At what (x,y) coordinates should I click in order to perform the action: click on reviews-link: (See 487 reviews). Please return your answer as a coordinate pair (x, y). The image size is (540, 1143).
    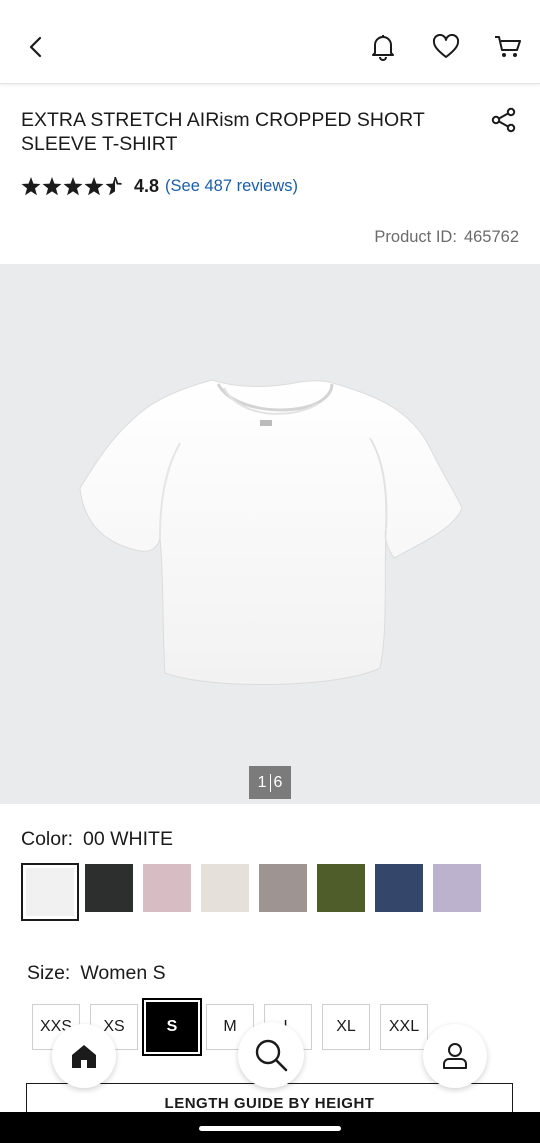
    Looking at the image, I should click on (231, 186).